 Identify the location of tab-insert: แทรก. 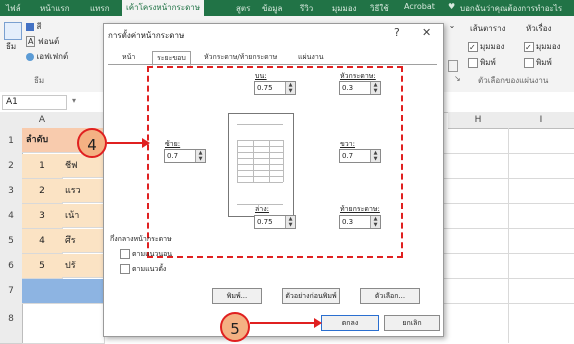
(100, 8).